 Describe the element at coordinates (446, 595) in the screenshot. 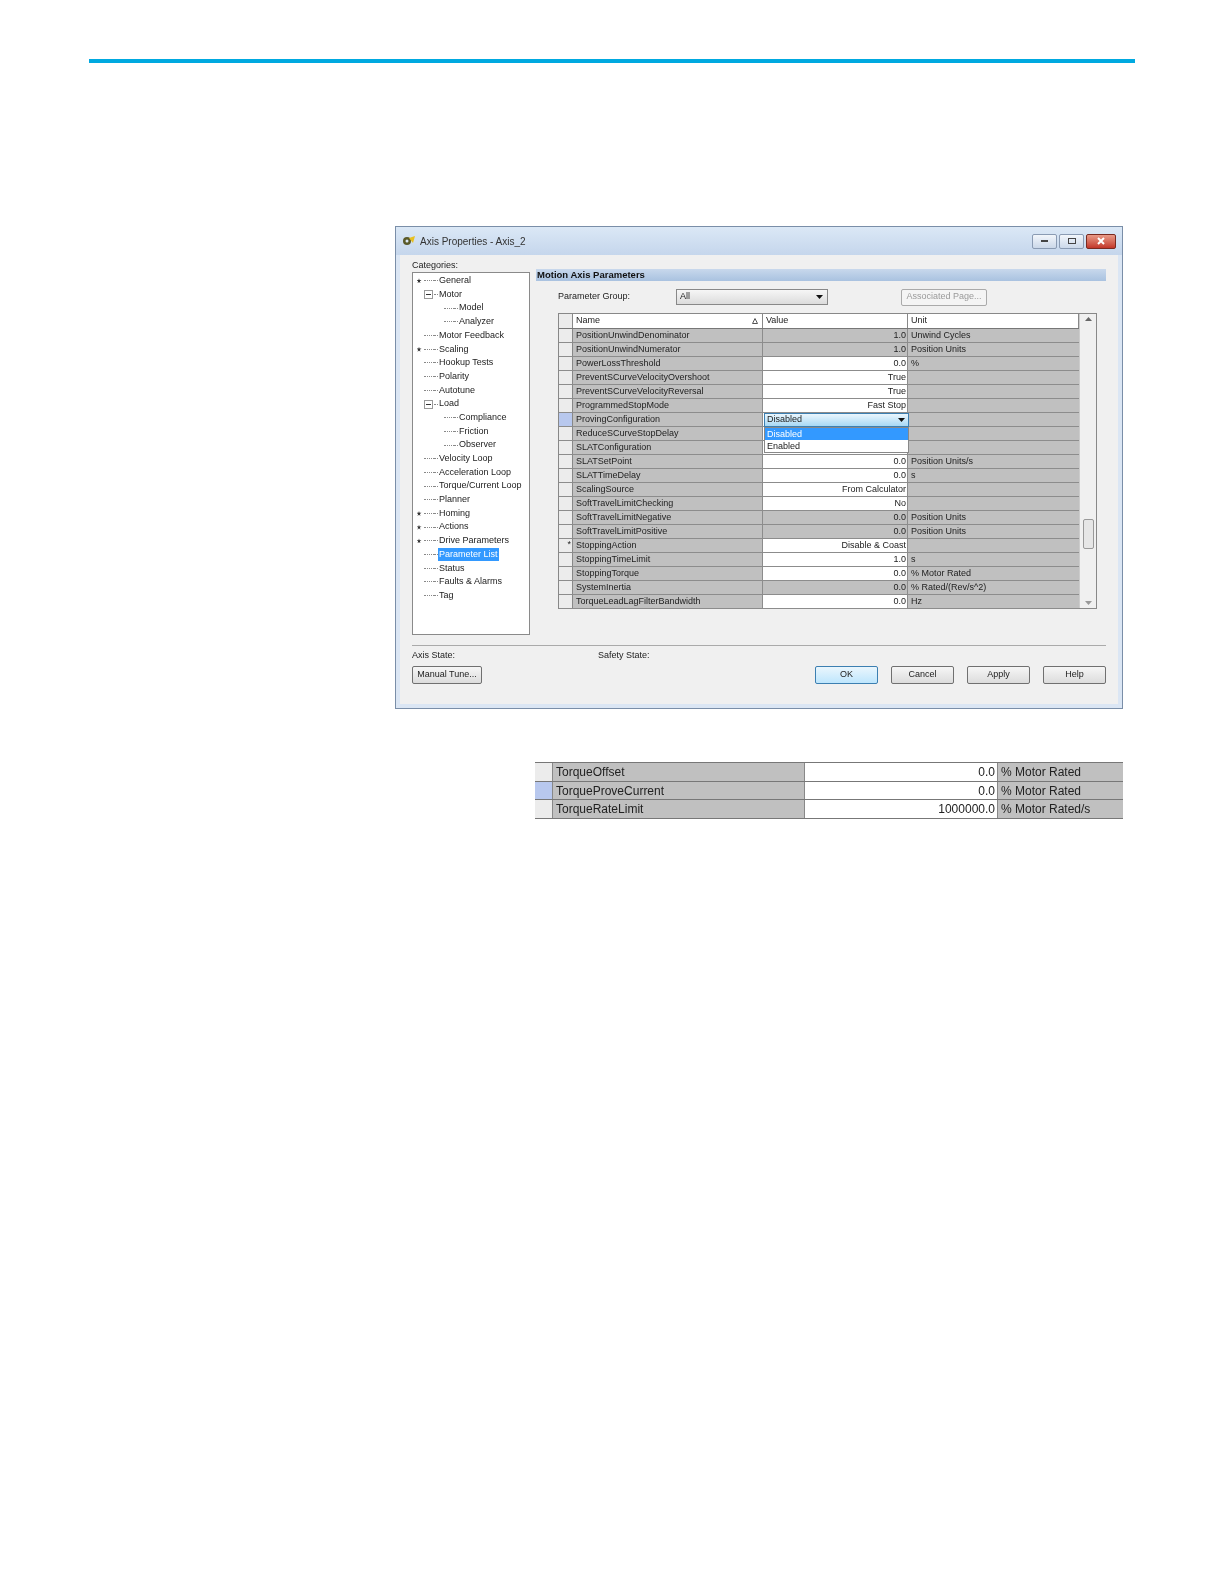

I see `tree-item: Tag` at that location.